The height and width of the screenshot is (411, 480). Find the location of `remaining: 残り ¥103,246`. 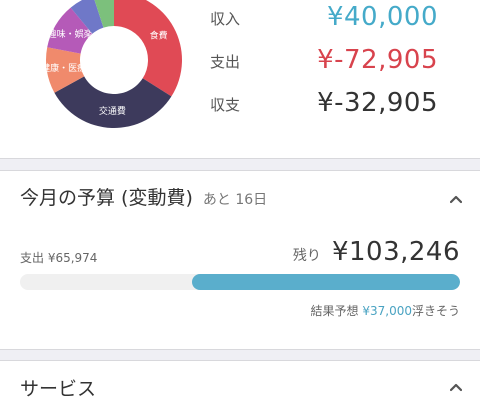

remaining: 残り ¥103,246 is located at coordinates (376, 252).